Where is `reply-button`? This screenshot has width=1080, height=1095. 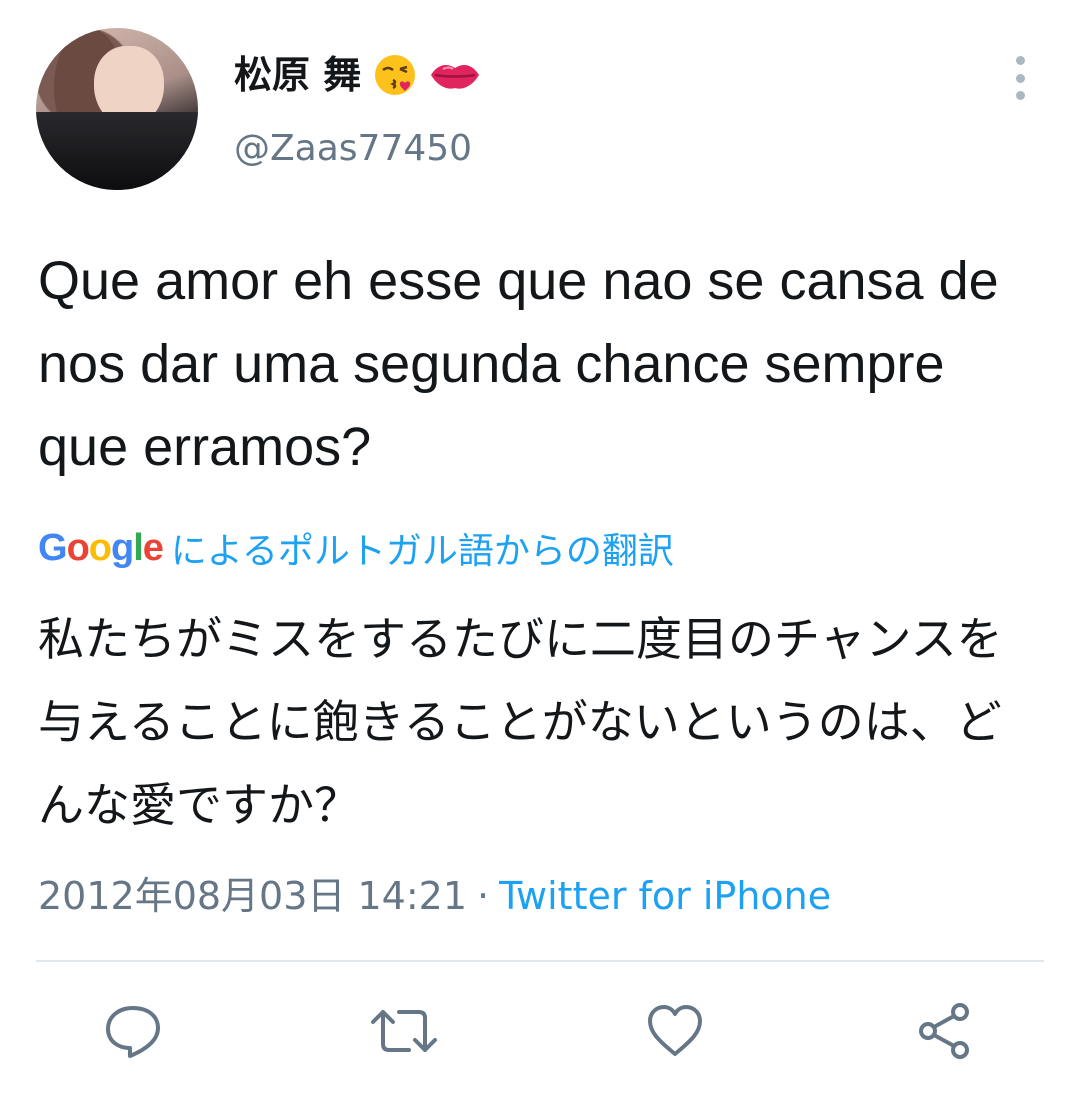
reply-button is located at coordinates (133, 1031).